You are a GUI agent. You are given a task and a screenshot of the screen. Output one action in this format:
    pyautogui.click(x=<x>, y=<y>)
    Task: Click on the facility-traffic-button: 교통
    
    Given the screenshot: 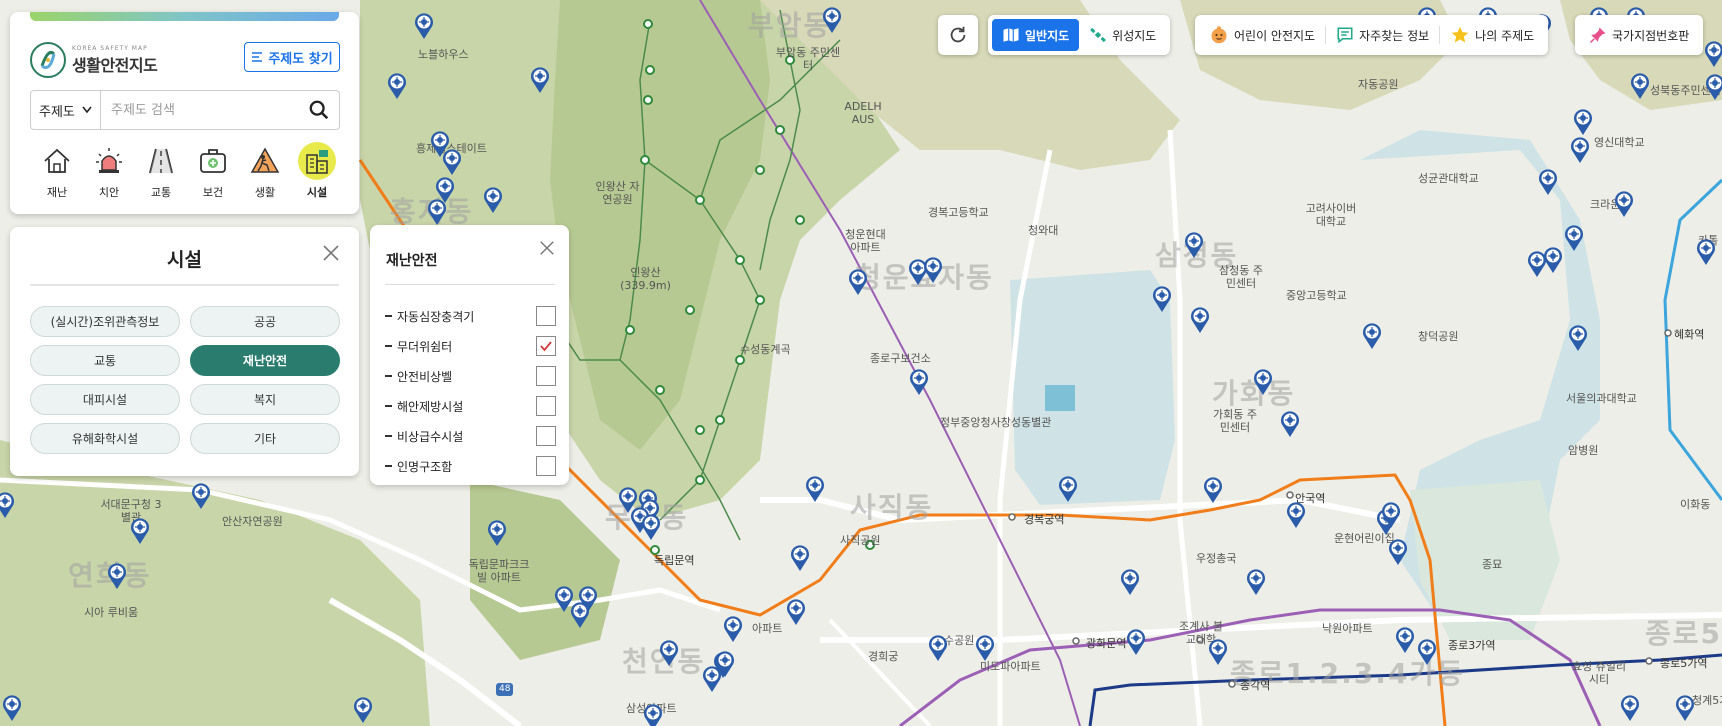 What is the action you would take?
    pyautogui.click(x=105, y=360)
    